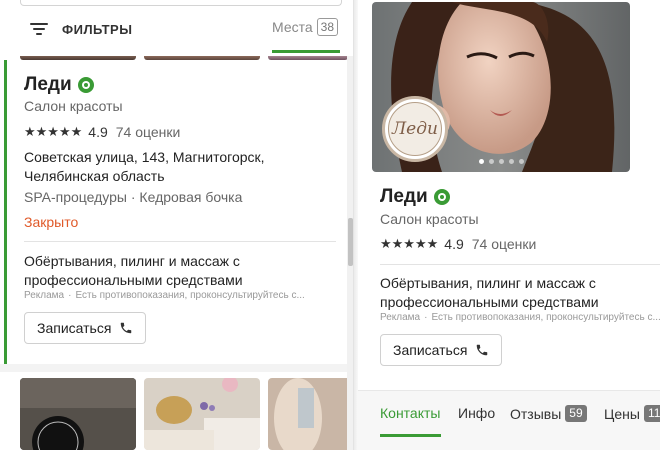  What do you see at coordinates (327, 27) in the screenshot?
I see `places-count-badge: 38` at bounding box center [327, 27].